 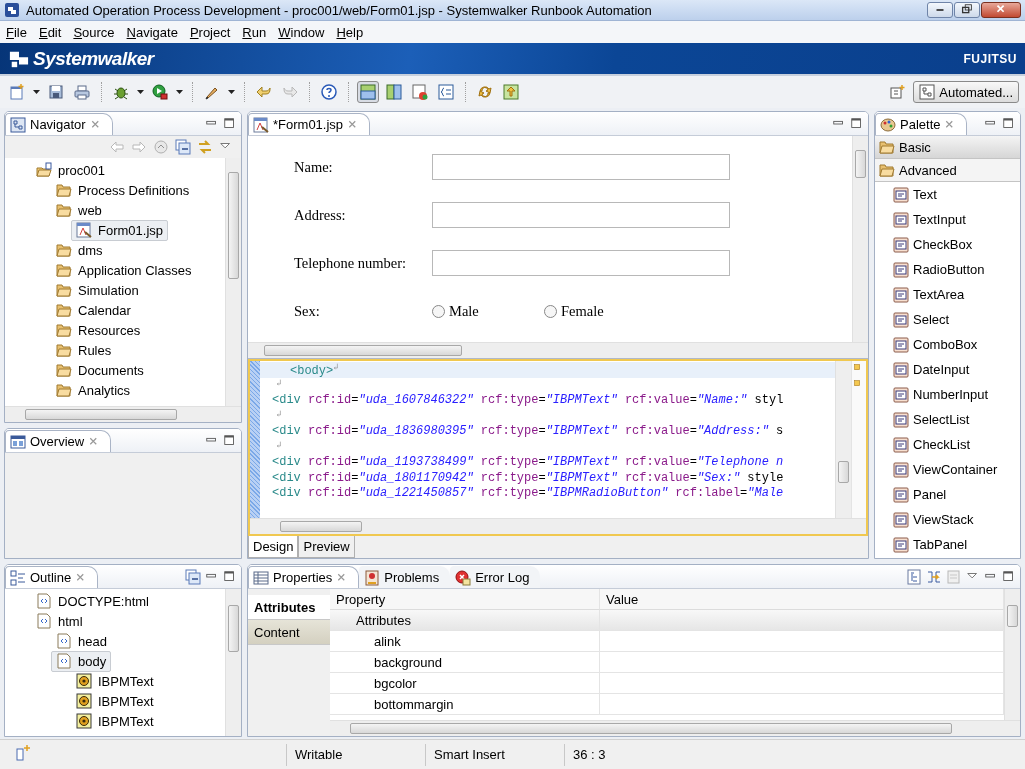 I want to click on palette-item: ComboBox, so click(x=956, y=344).